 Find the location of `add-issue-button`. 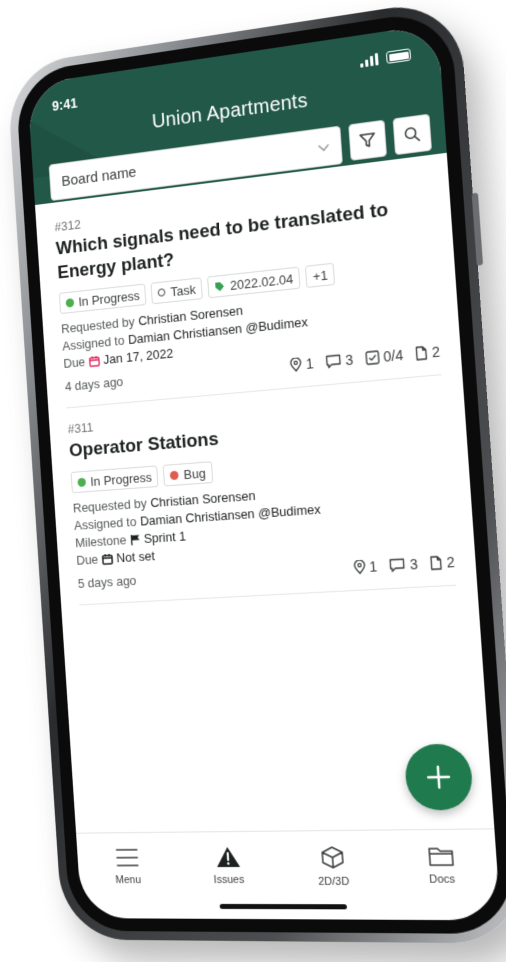

add-issue-button is located at coordinates (438, 776).